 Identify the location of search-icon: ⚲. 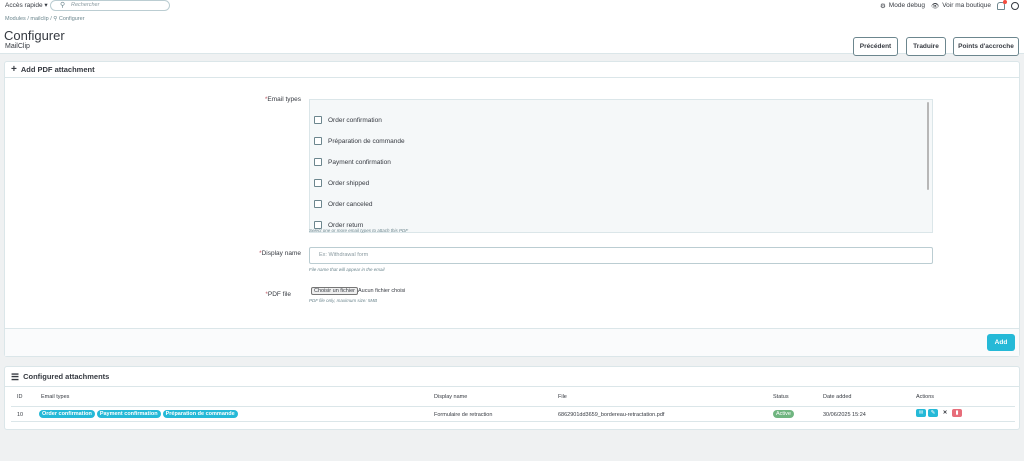
(63, 5).